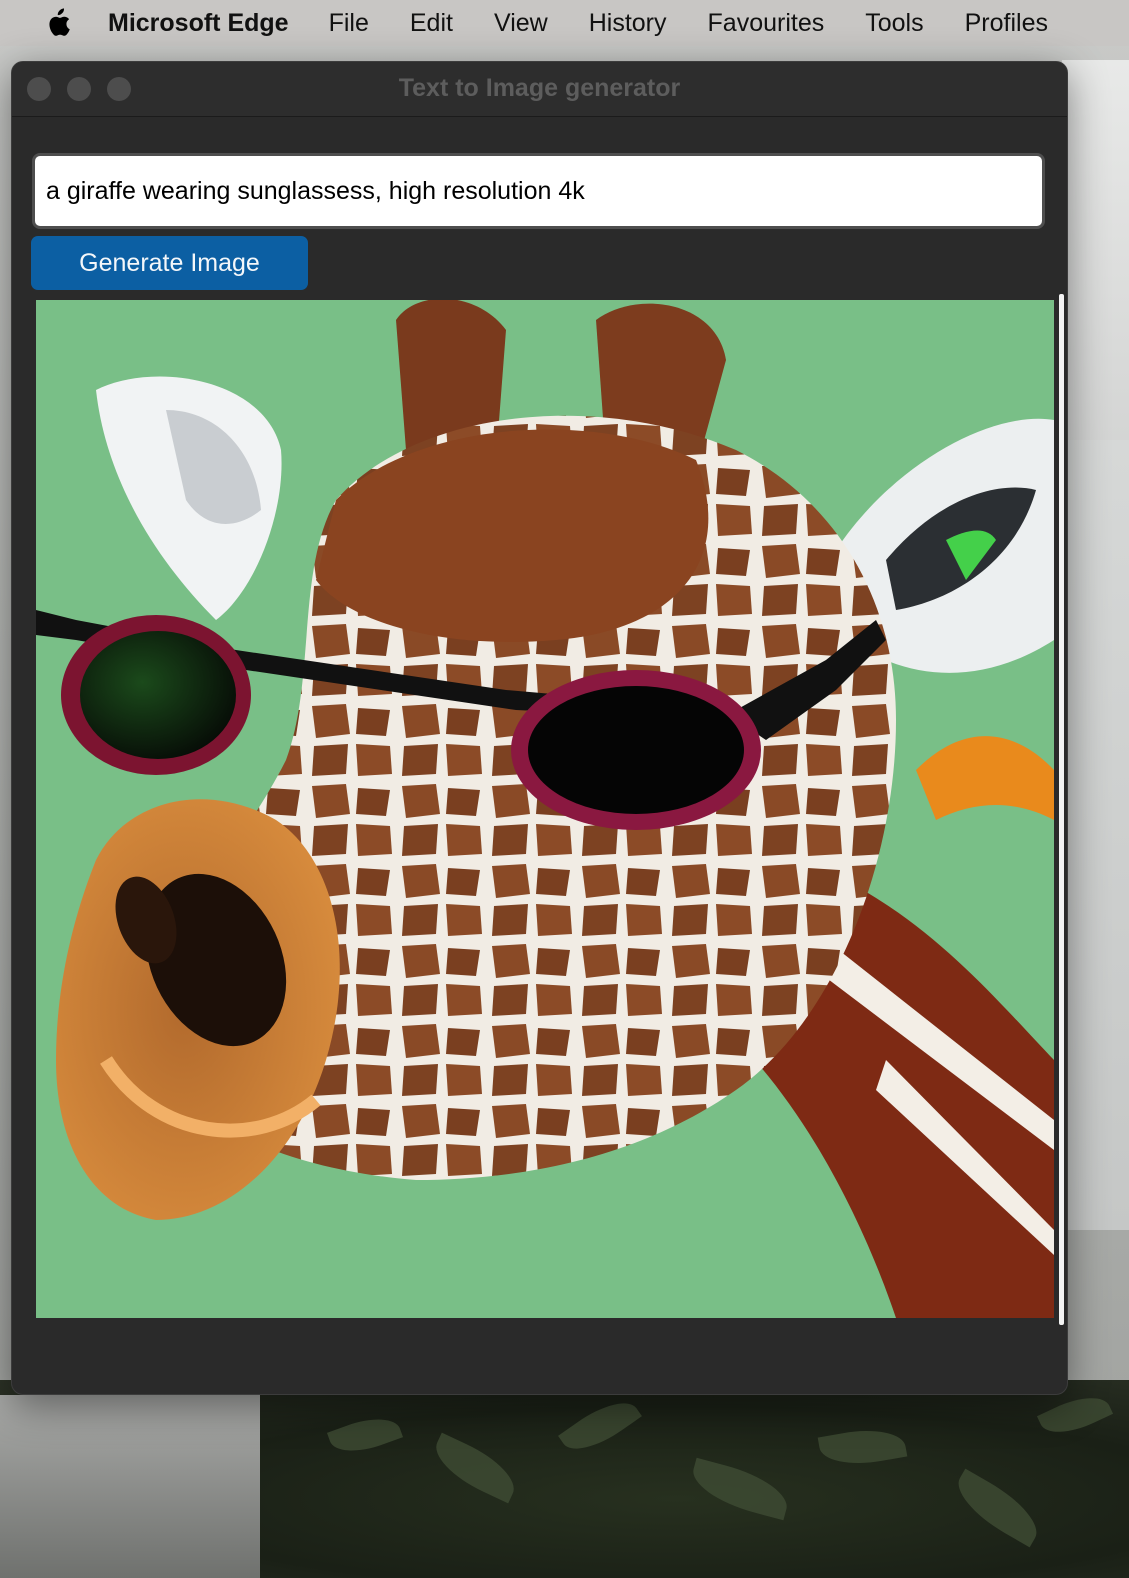 The width and height of the screenshot is (1129, 1578). I want to click on prompt-input, so click(538, 191).